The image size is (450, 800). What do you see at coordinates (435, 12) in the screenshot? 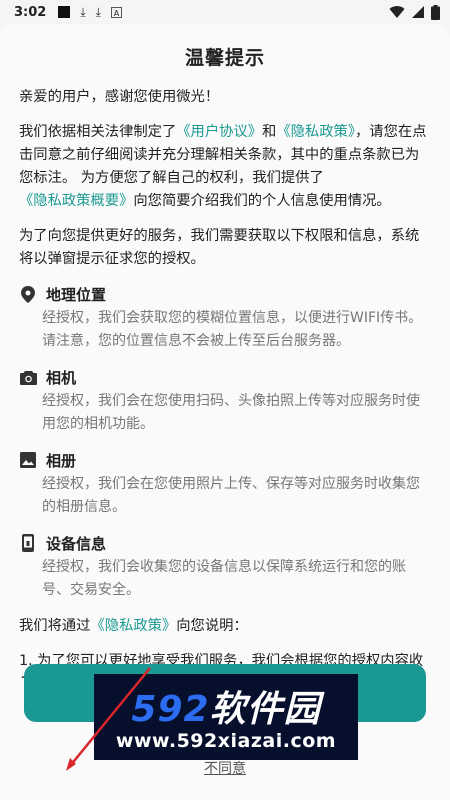
I see `battery-icon` at bounding box center [435, 12].